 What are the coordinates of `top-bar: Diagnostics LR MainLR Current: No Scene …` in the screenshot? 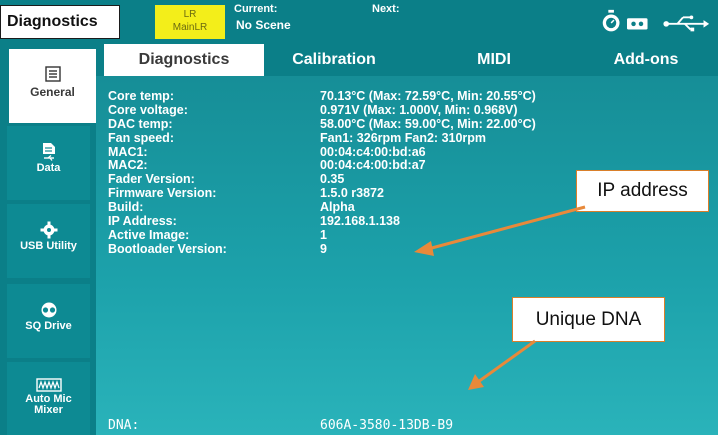 It's located at (359, 22).